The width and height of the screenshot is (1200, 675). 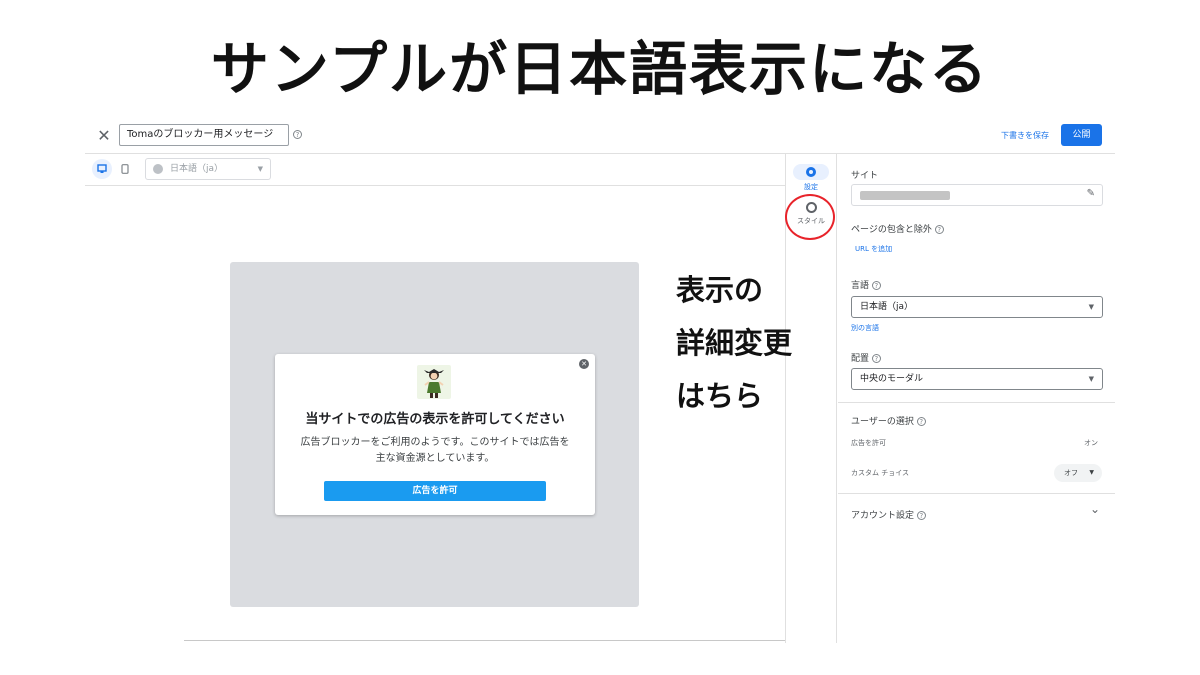 What do you see at coordinates (720, 290) in the screenshot?
I see `annotation-line-1: 表示の` at bounding box center [720, 290].